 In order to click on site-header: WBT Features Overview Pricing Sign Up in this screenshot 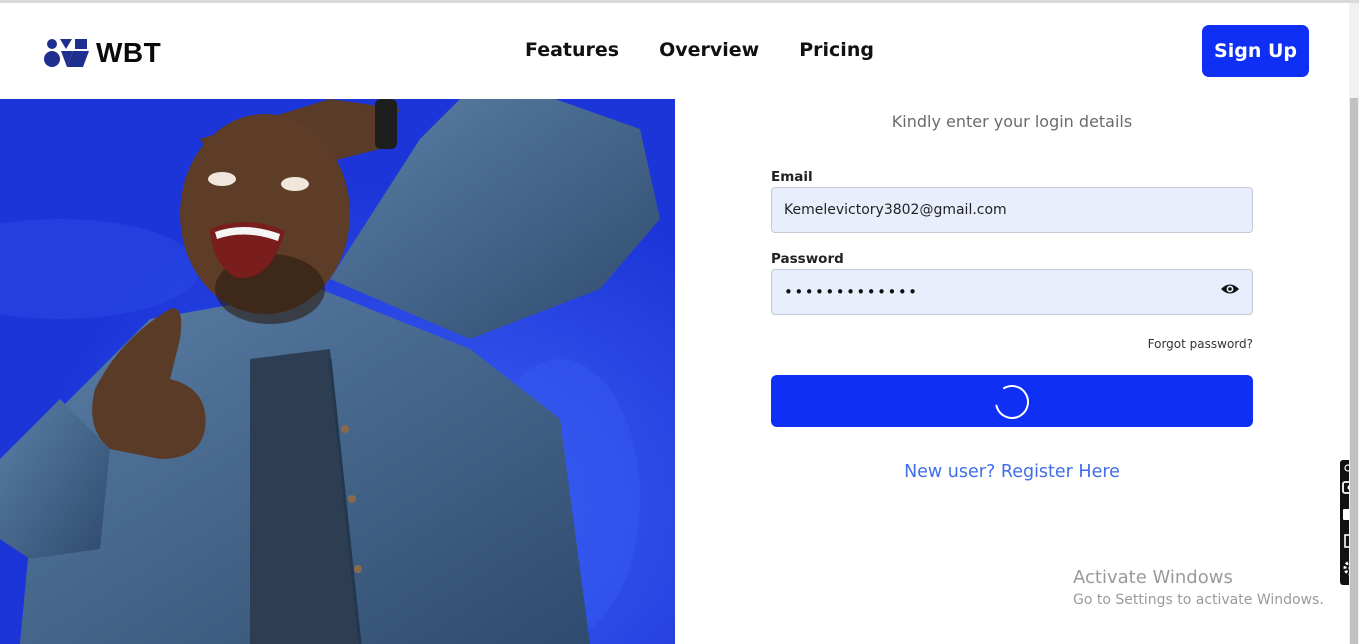, I will do `click(674, 51)`.